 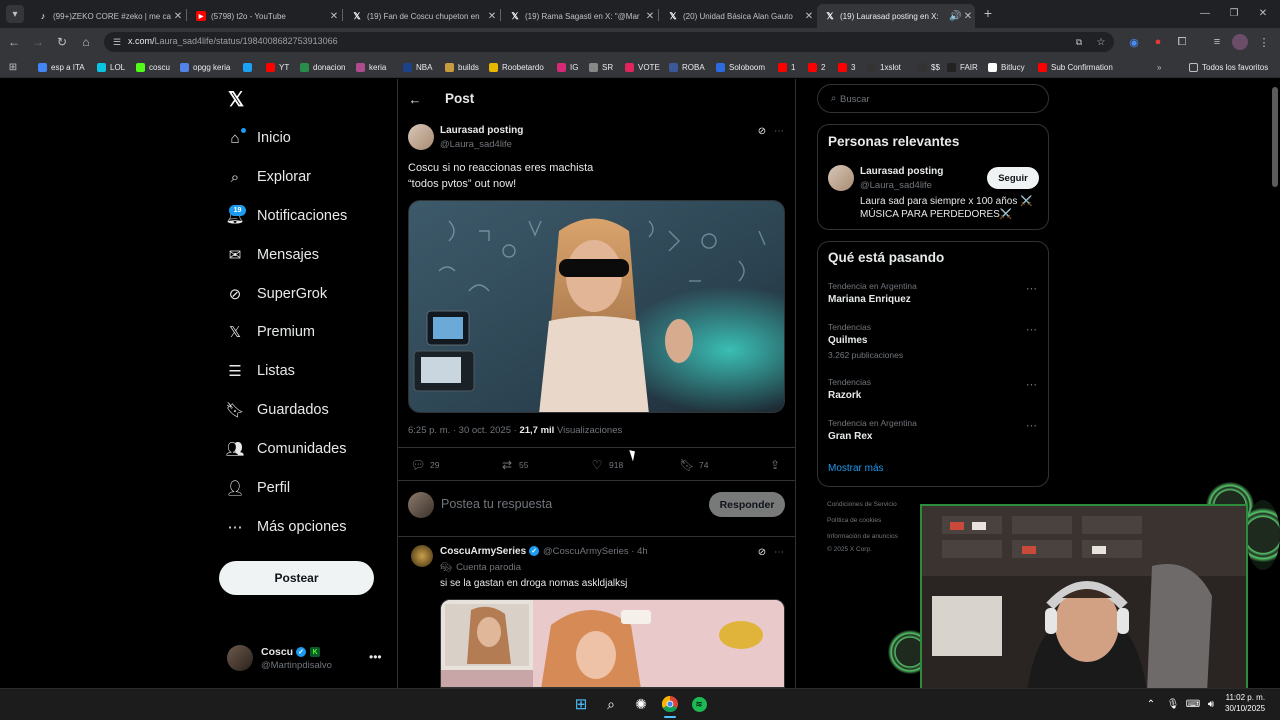 What do you see at coordinates (514, 465) in the screenshot?
I see `repost-action: ⇄ 55` at bounding box center [514, 465].